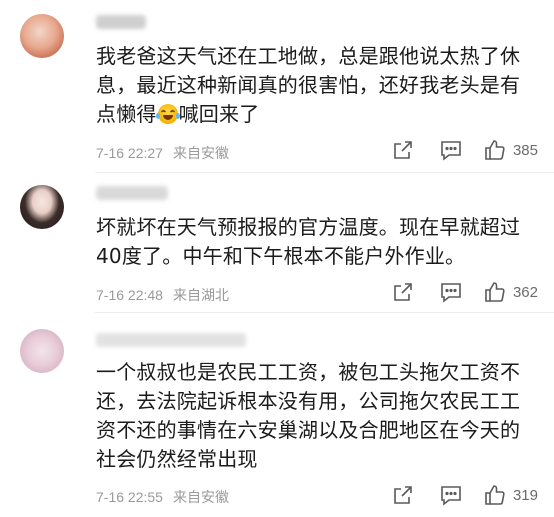  I want to click on like-count: 362, so click(525, 292).